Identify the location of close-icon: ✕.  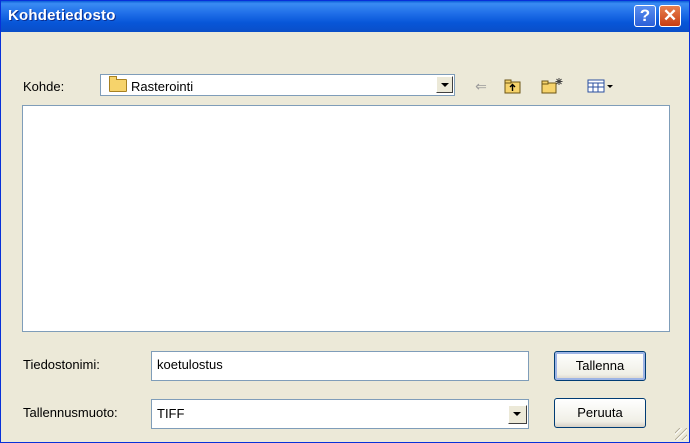
(670, 15).